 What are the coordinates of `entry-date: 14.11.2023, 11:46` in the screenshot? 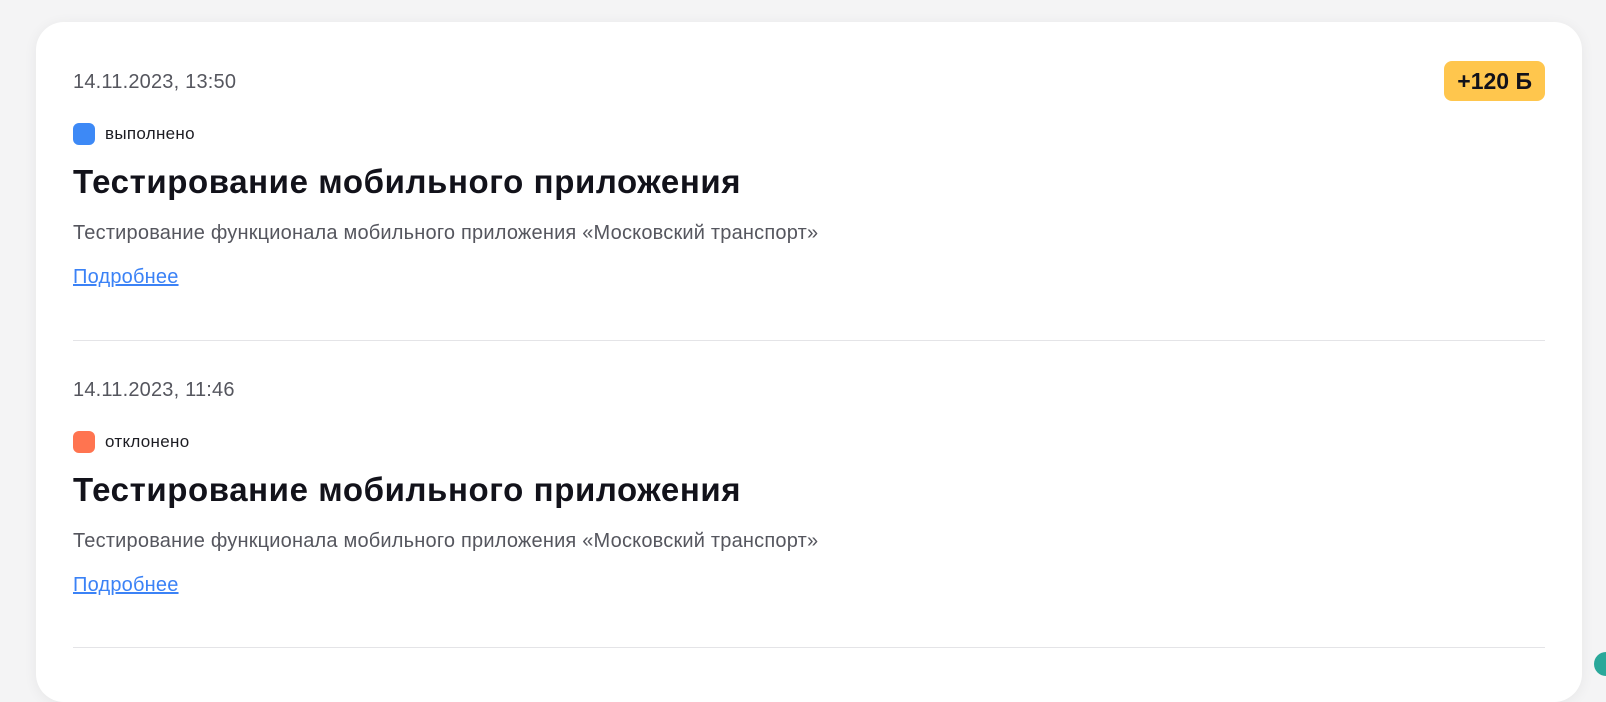 It's located at (154, 390).